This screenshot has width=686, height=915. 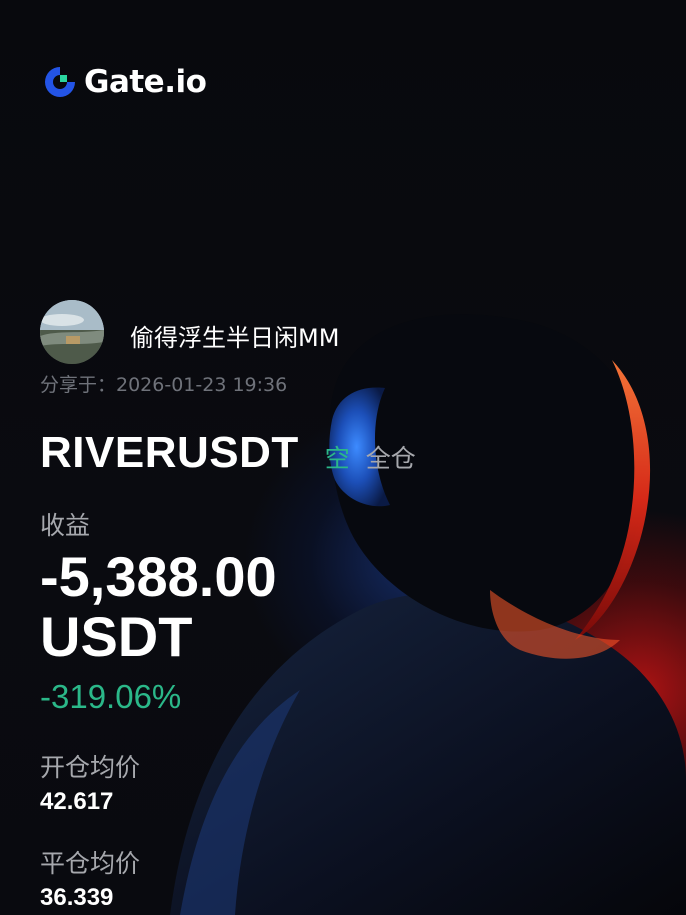 What do you see at coordinates (60, 82) in the screenshot?
I see `gate-logo-icon` at bounding box center [60, 82].